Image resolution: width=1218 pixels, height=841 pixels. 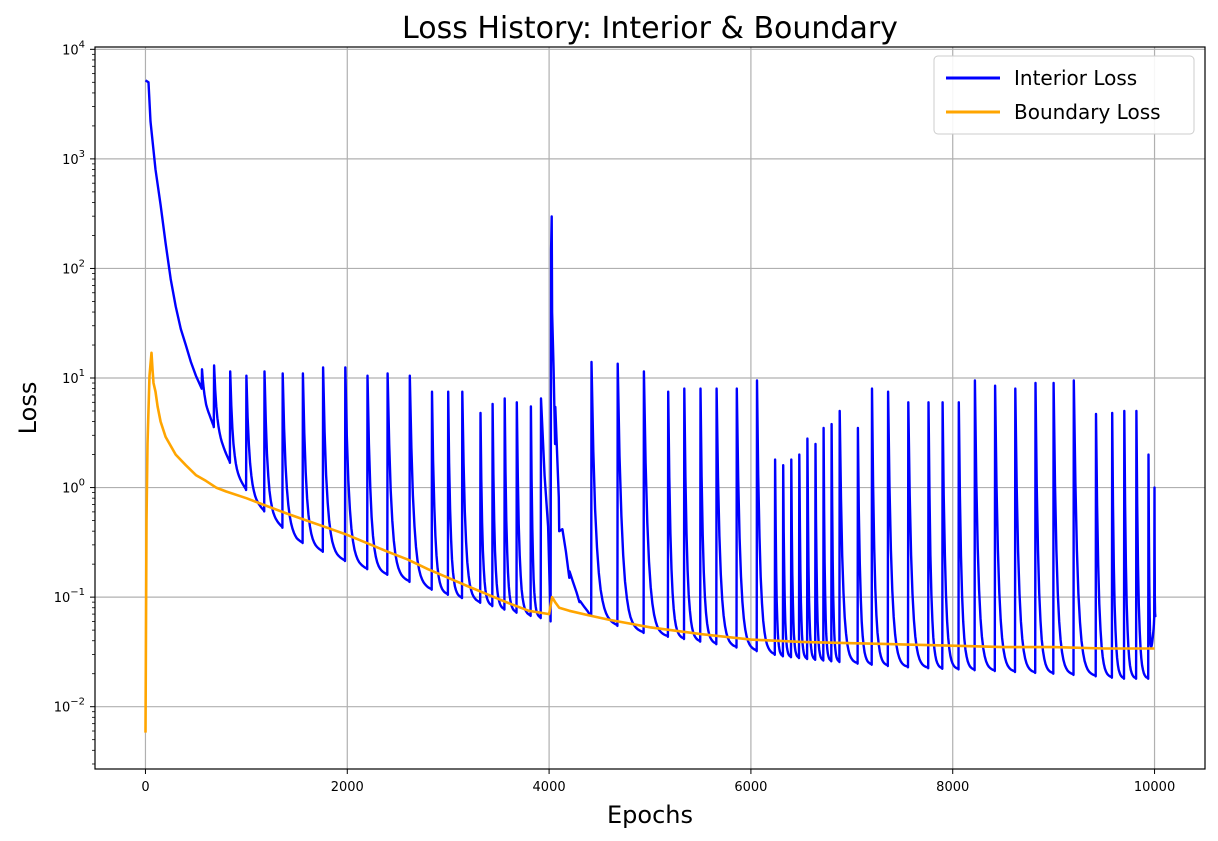 What do you see at coordinates (1064, 95) in the screenshot?
I see `legend: Interior Loss Boundary Loss` at bounding box center [1064, 95].